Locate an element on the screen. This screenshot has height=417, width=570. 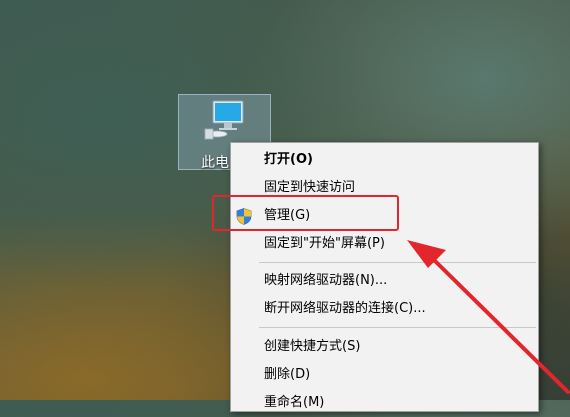
menu-item-pin-start: 固定到"开始"屏幕(P) is located at coordinates (384, 244).